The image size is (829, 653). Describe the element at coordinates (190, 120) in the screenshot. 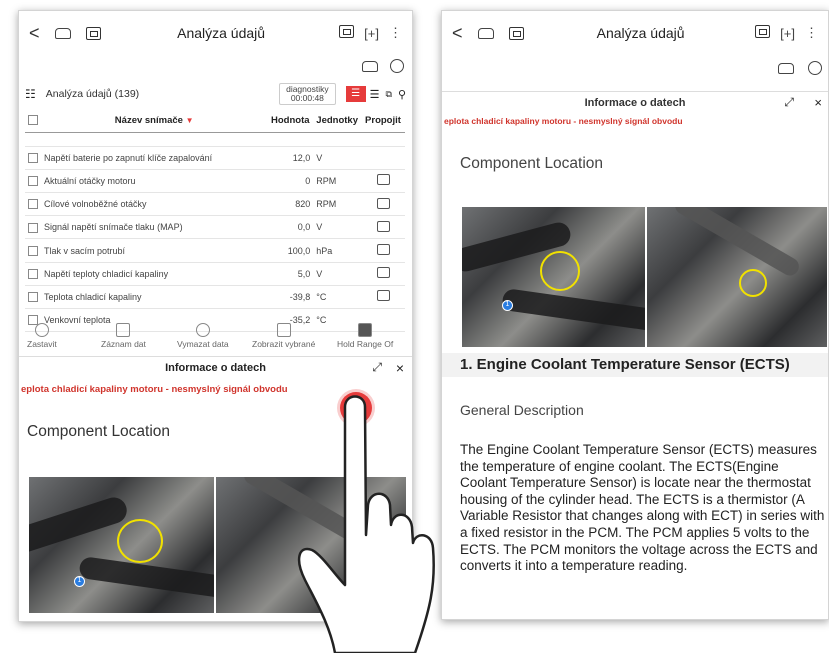

I see `sort-icon: ▼` at that location.